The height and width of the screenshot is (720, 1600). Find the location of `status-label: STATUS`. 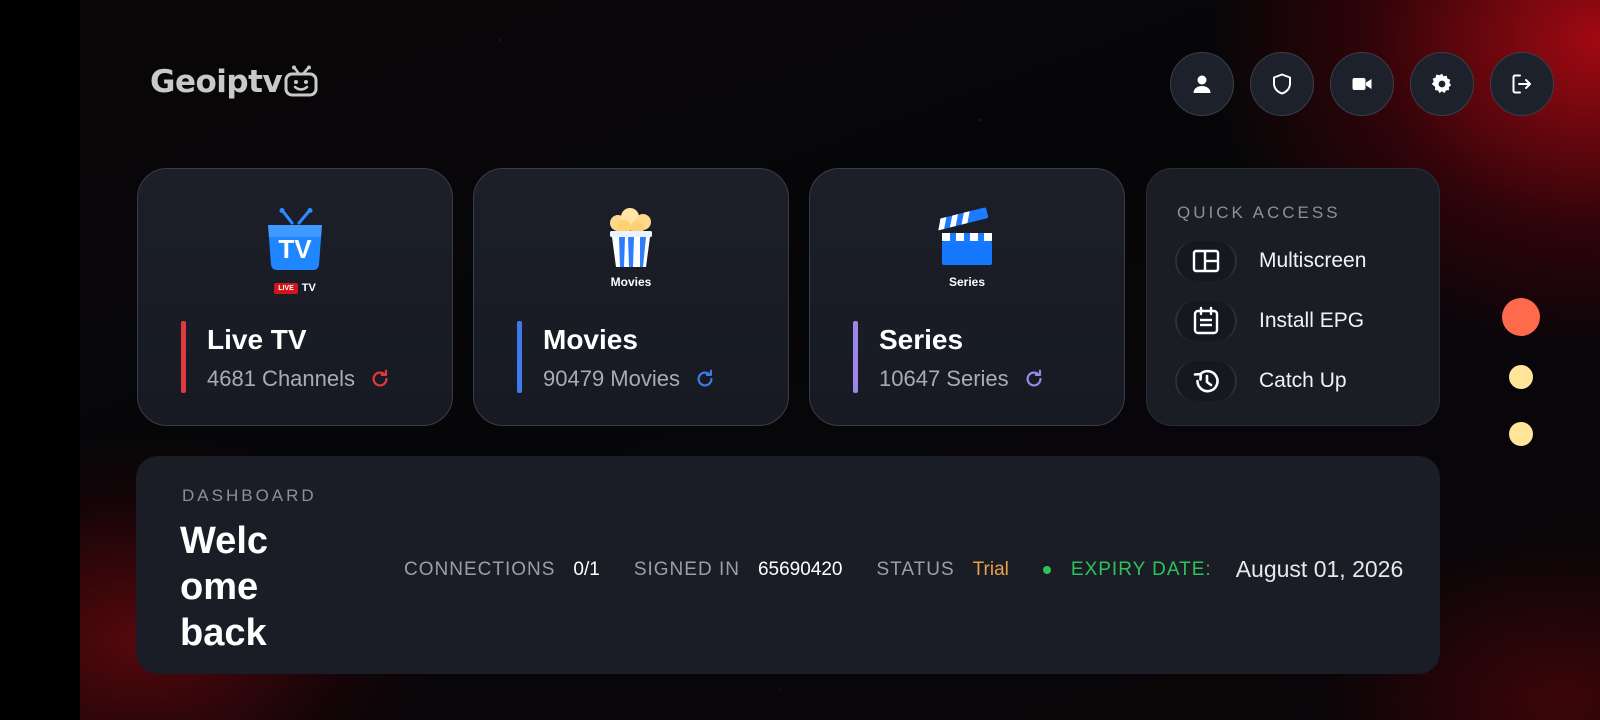

status-label: STATUS is located at coordinates (915, 569).